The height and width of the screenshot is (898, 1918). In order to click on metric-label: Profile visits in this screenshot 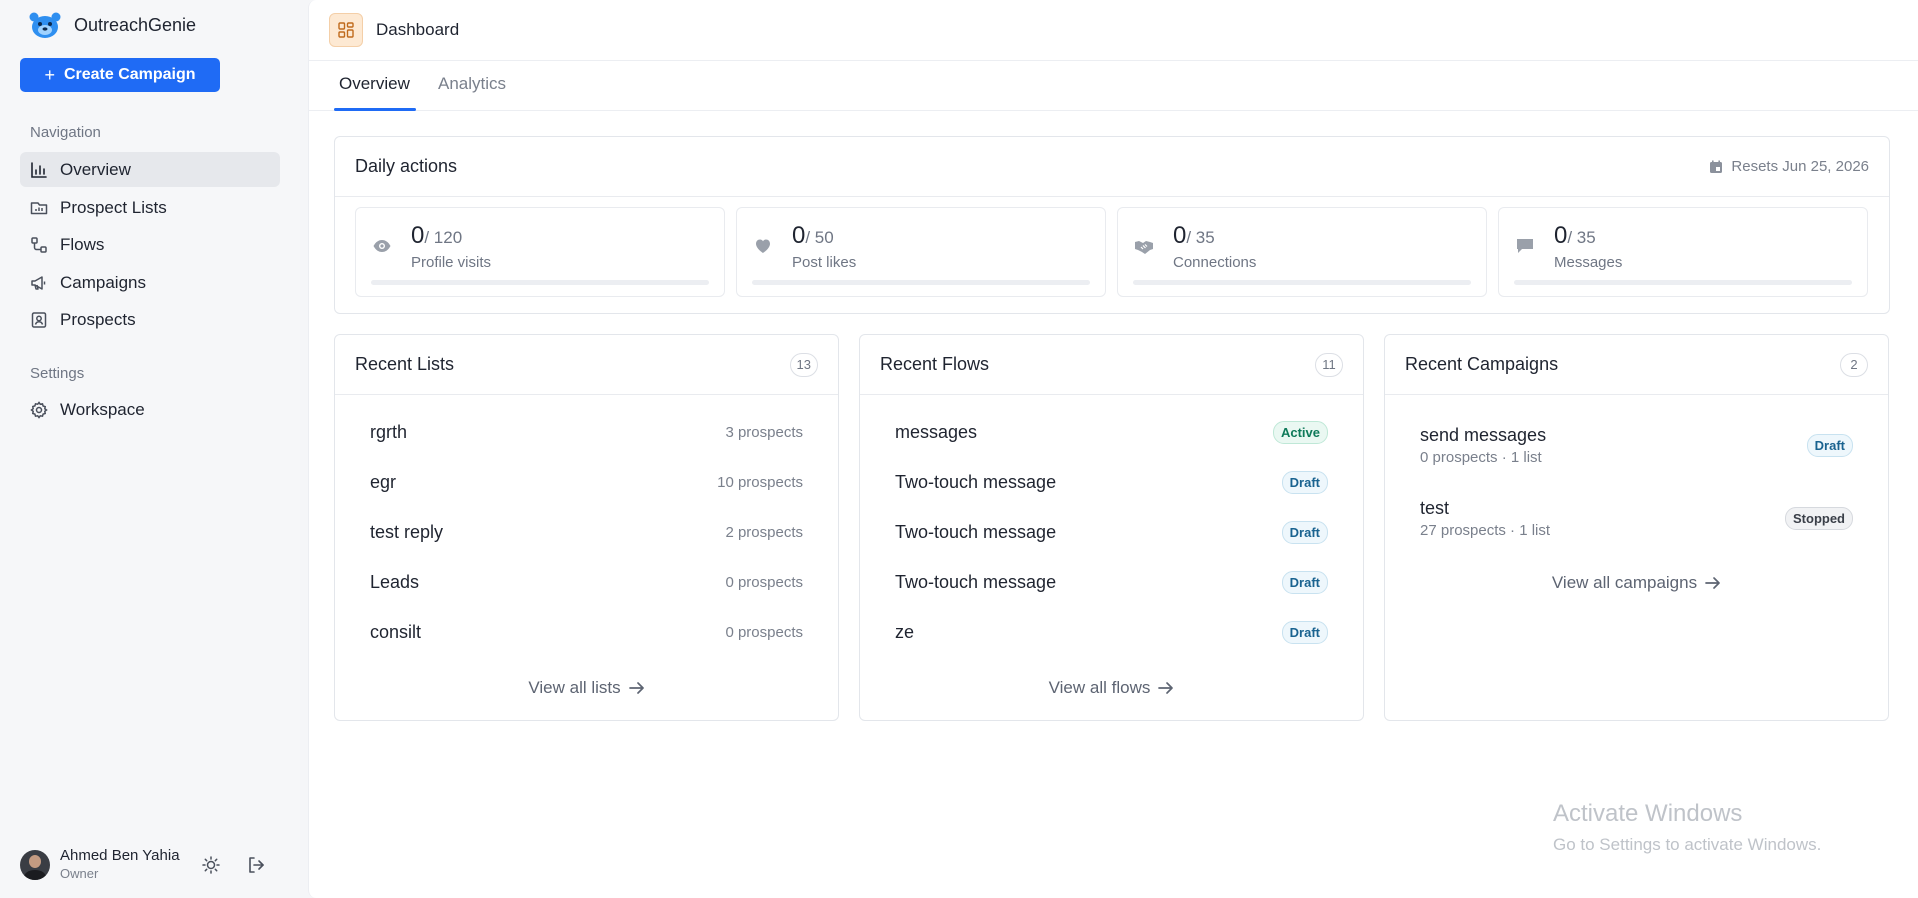, I will do `click(451, 262)`.